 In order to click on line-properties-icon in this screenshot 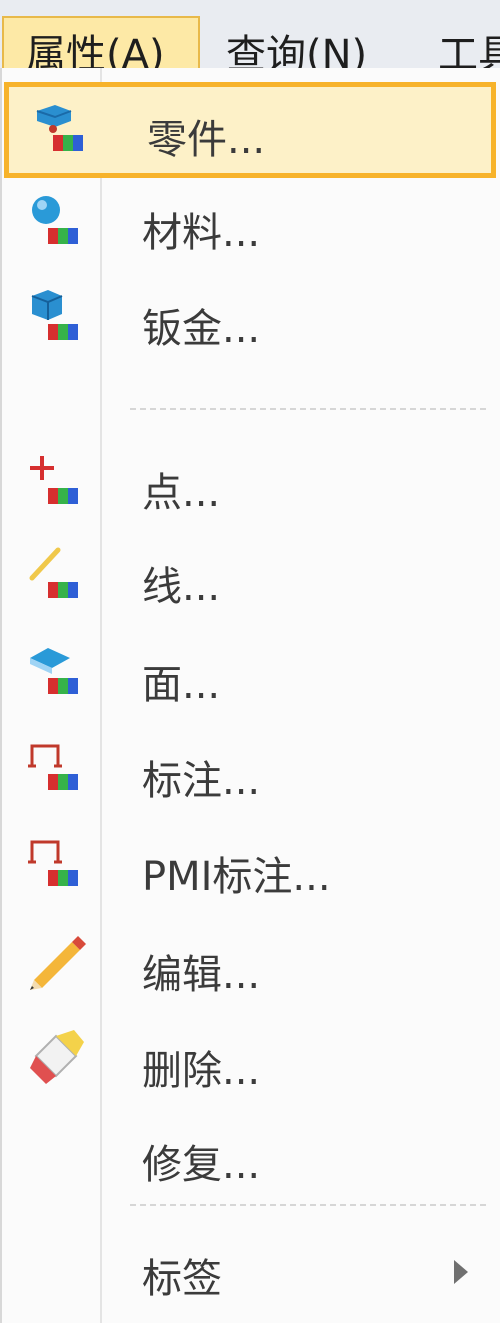, I will do `click(56, 576)`.